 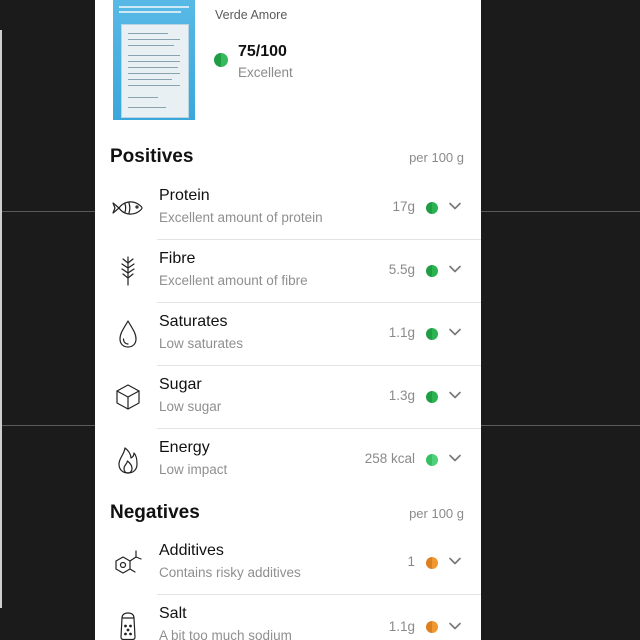 I want to click on nutrient-row-protein: Protein Excellent amount of protein 17g, so click(x=288, y=208).